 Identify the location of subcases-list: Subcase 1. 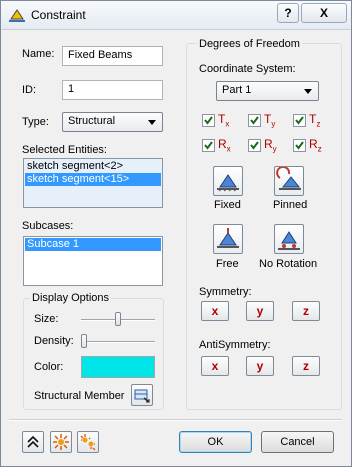
(93, 261).